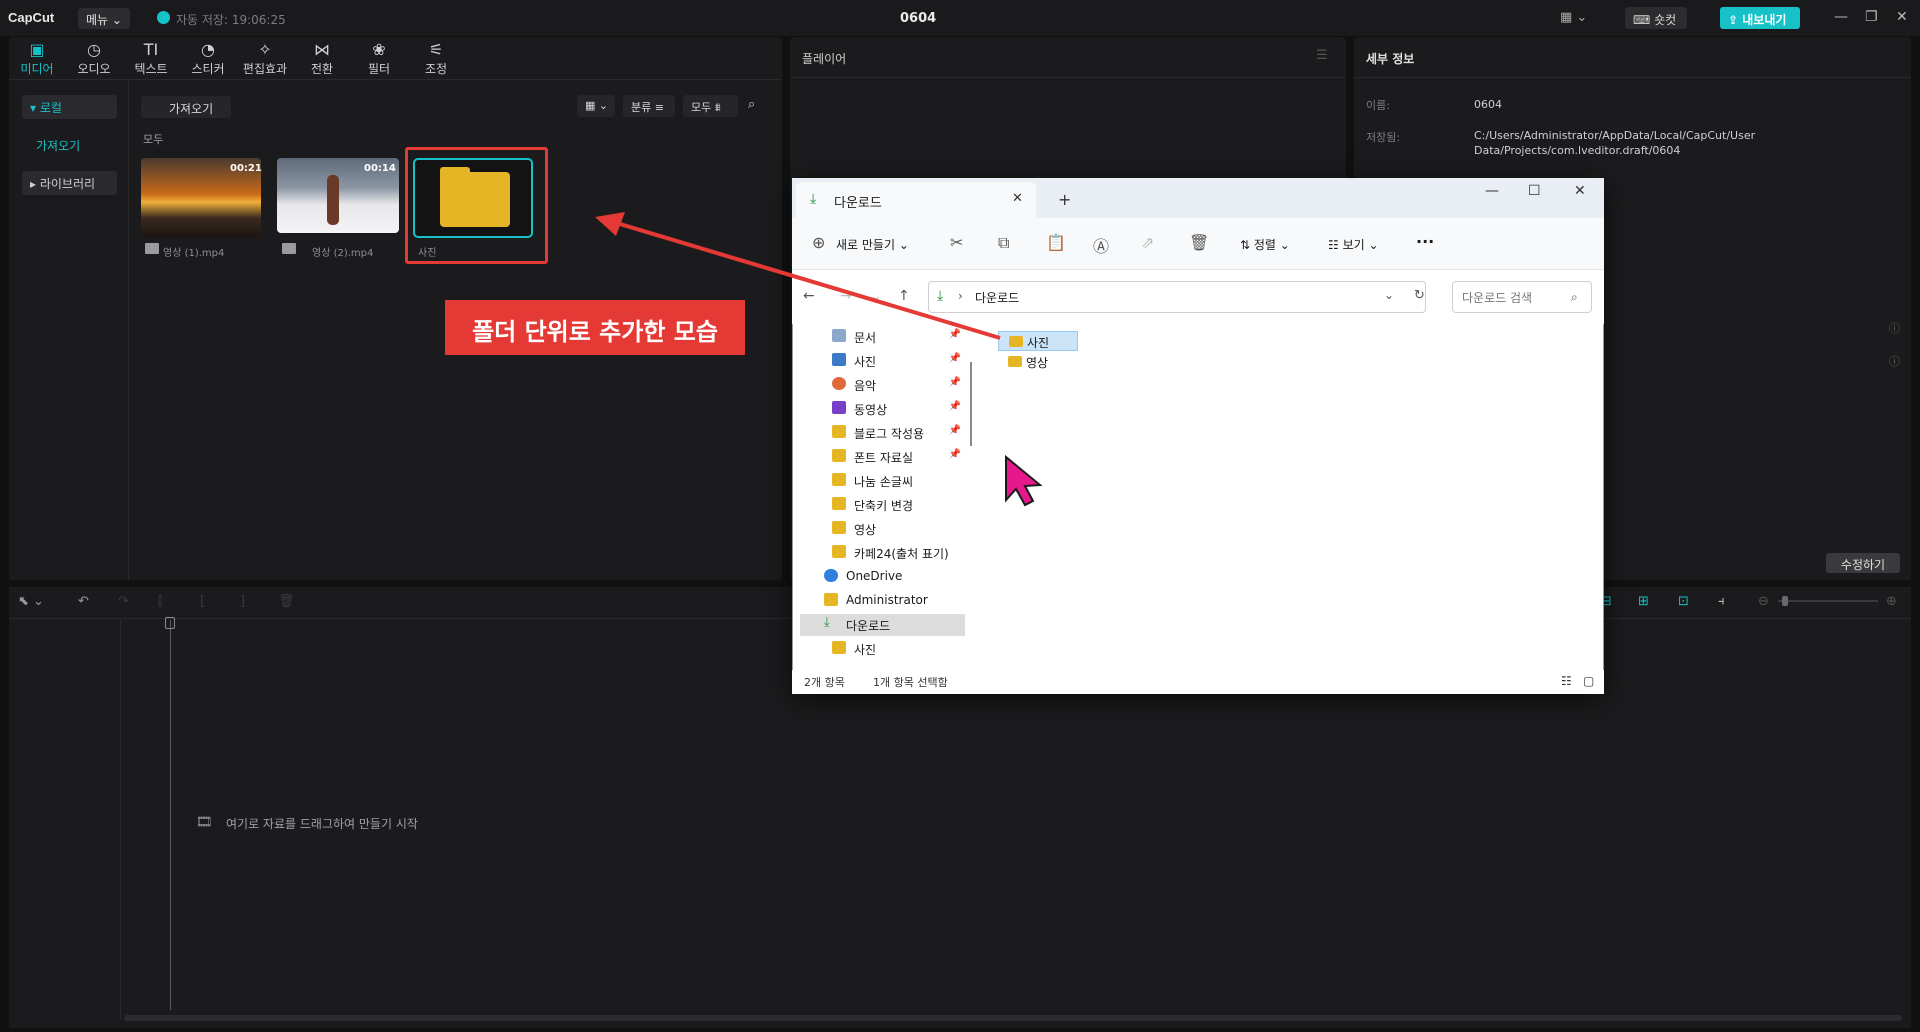 Image resolution: width=1920 pixels, height=1032 pixels. Describe the element at coordinates (242, 601) in the screenshot. I see `trim-right-icon: ]` at that location.